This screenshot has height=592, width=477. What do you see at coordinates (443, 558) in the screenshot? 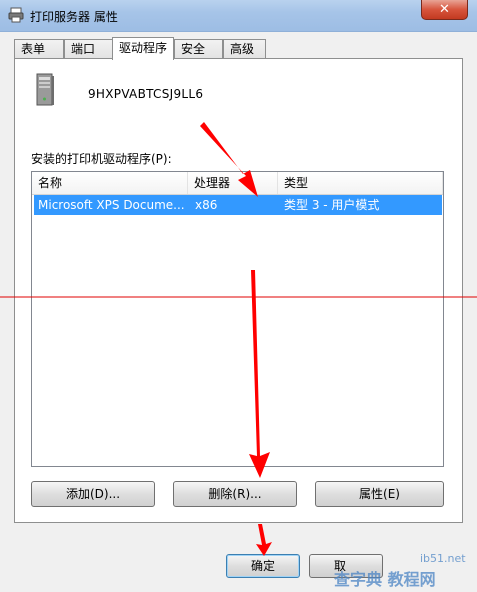
I see `watermark-url: ib51.net` at bounding box center [443, 558].